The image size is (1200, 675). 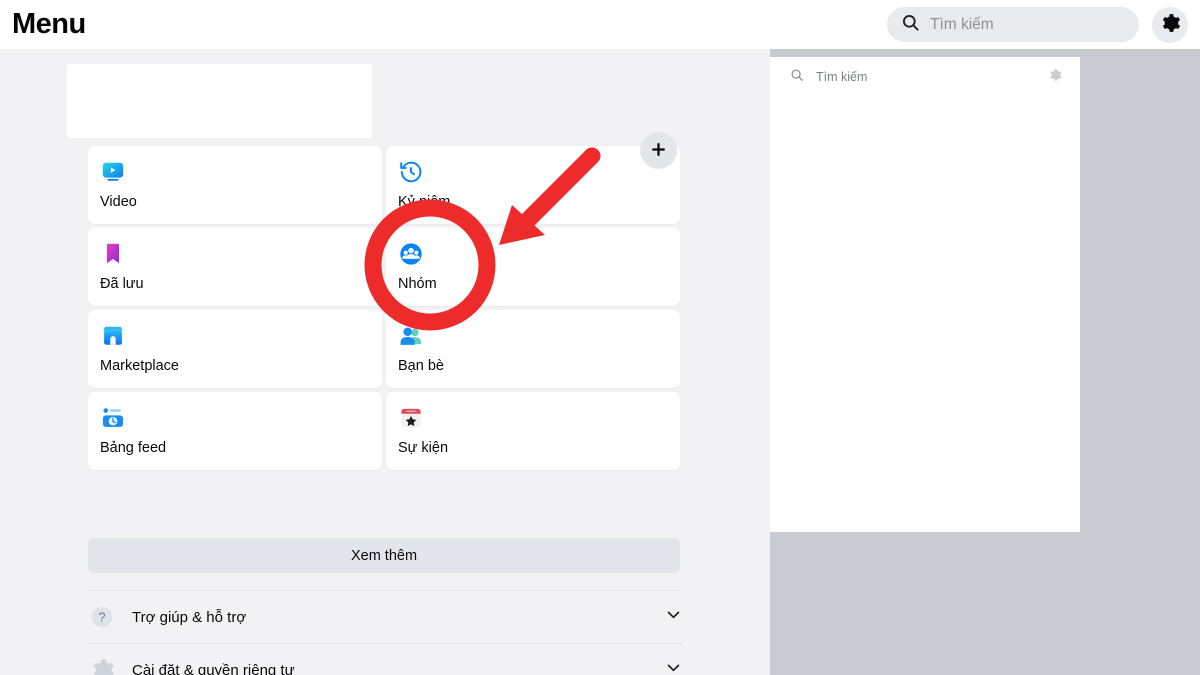 I want to click on shortcut-tile-feeds: Bảng feed, so click(x=235, y=431).